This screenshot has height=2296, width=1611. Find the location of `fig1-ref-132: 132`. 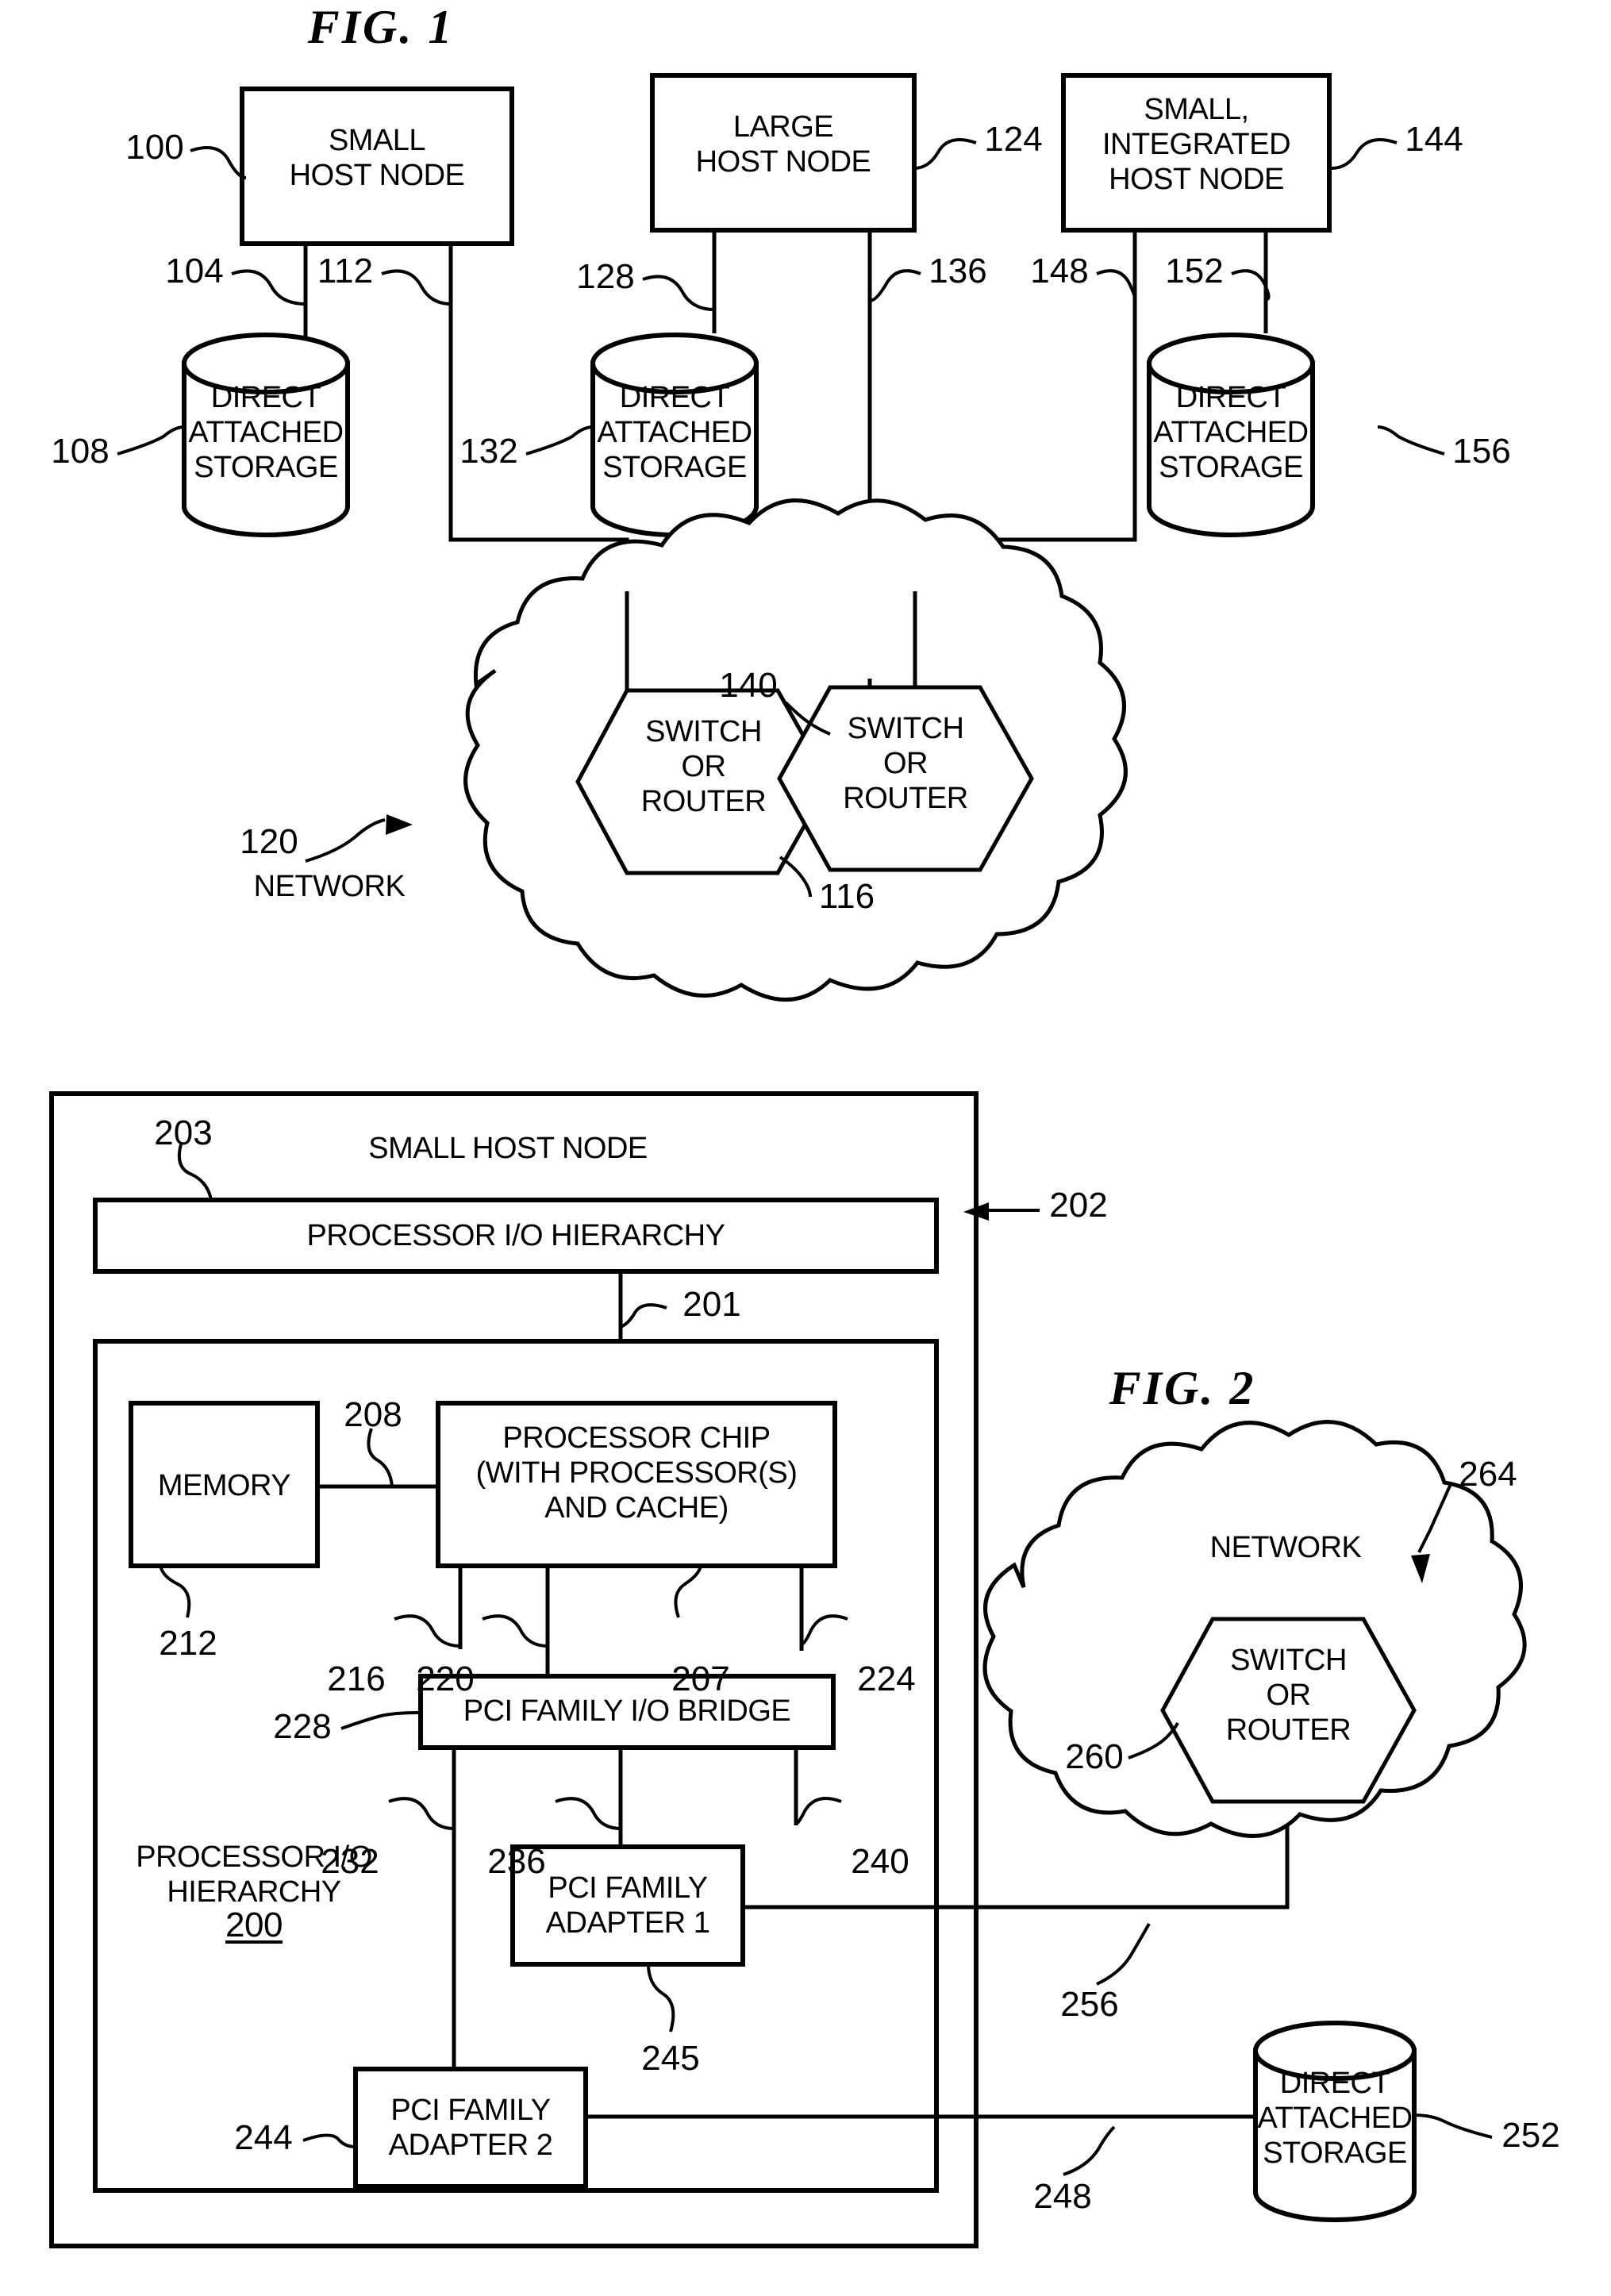

fig1-ref-132: 132 is located at coordinates (488, 451).